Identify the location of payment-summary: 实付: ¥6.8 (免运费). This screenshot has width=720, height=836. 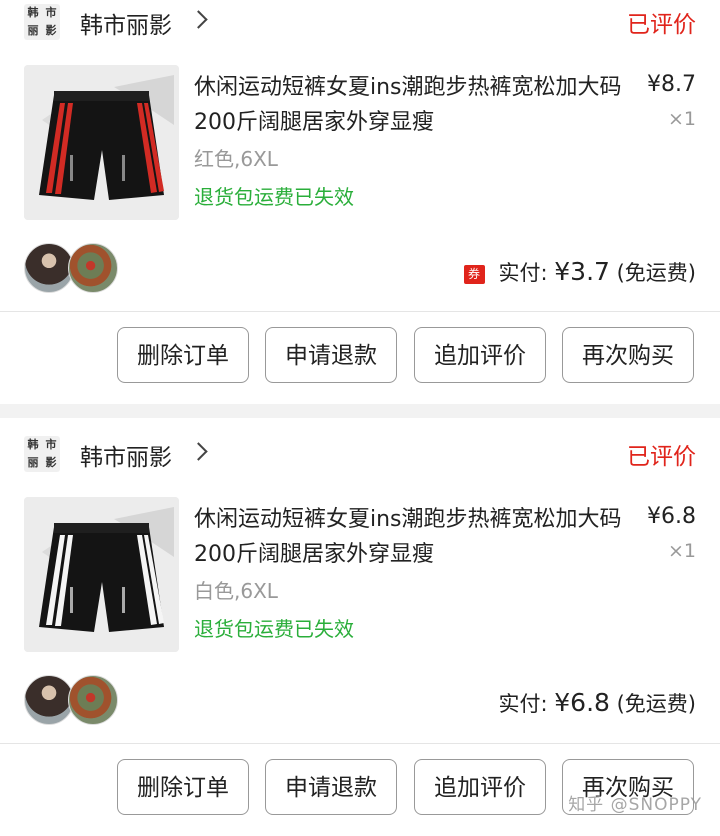
(598, 703).